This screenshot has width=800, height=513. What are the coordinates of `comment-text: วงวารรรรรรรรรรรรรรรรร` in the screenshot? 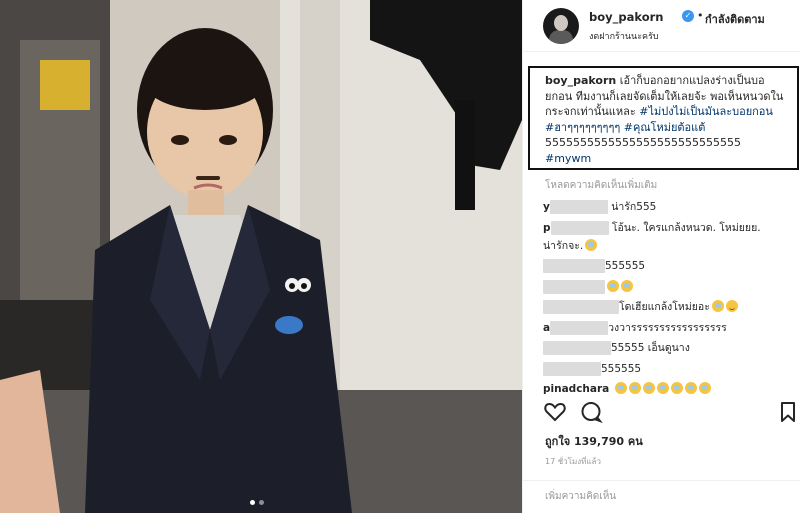 It's located at (667, 327).